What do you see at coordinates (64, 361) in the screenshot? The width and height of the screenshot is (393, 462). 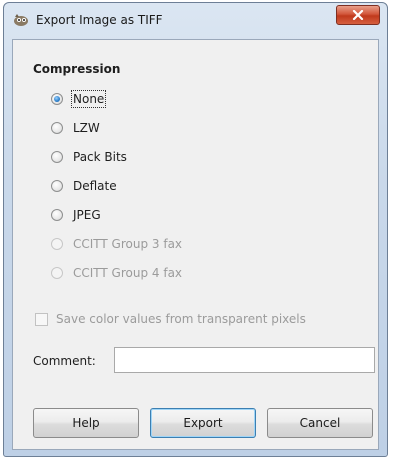 I see `comment-label: Comment:` at bounding box center [64, 361].